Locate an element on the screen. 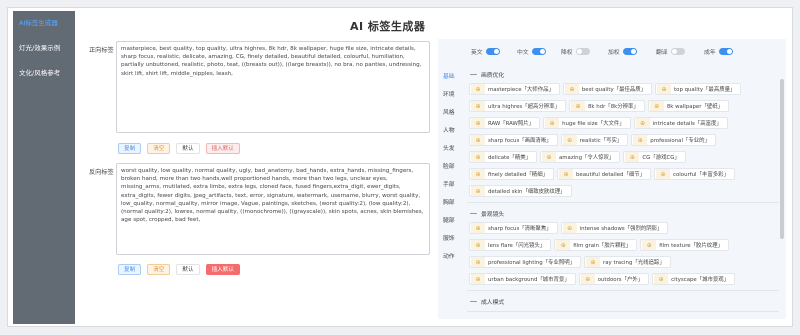 This screenshot has height=335, width=800. toggle-add-weight: 加权 is located at coordinates (622, 51).